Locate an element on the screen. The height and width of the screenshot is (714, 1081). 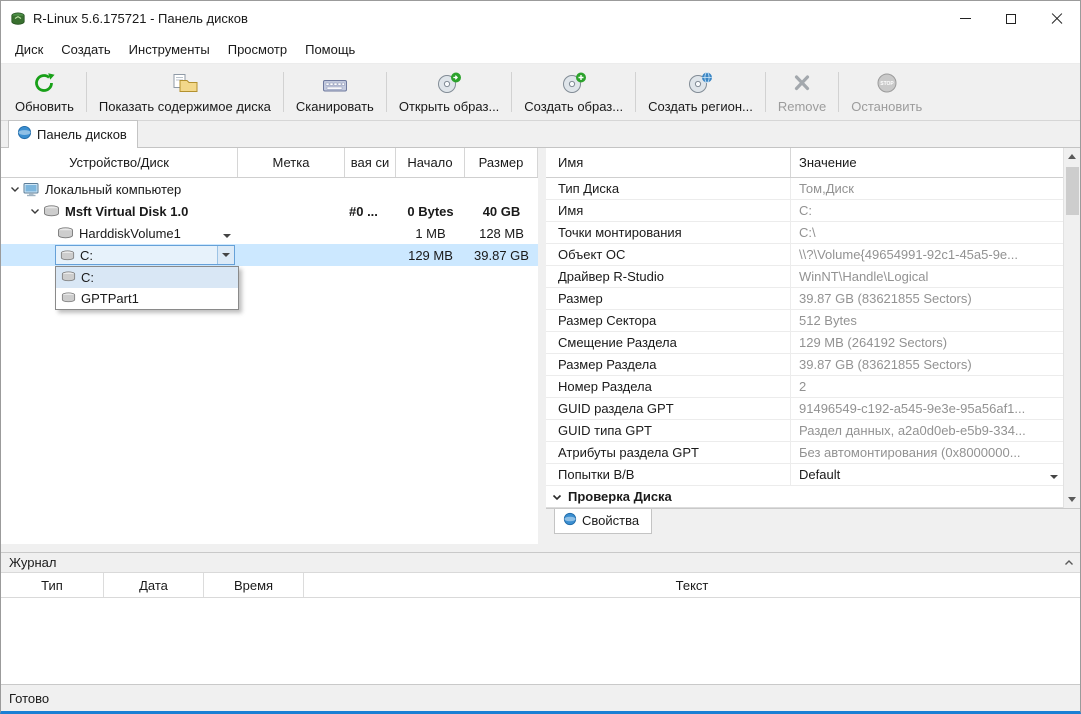
log-header: Тип Дата Время Текст is located at coordinates (540, 585).